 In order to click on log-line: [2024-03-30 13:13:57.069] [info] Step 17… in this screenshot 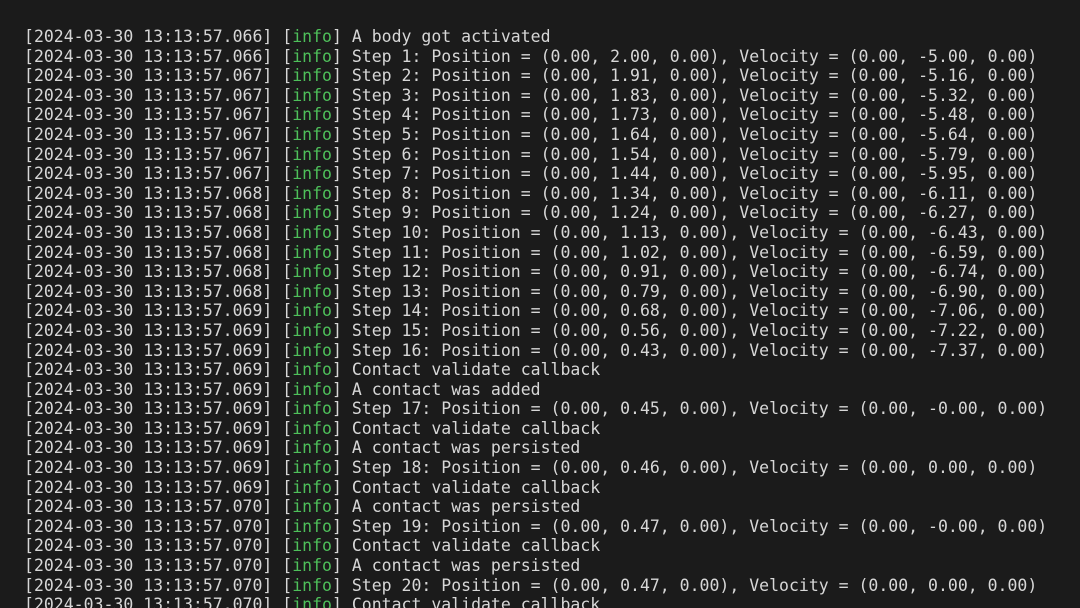, I will do `click(536, 409)`.